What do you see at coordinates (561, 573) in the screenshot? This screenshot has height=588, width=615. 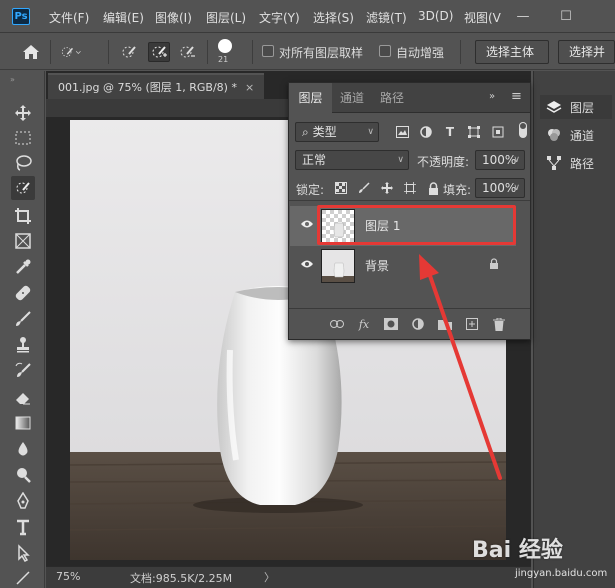 I see `watermark-url: jingyan.baidu.com` at bounding box center [561, 573].